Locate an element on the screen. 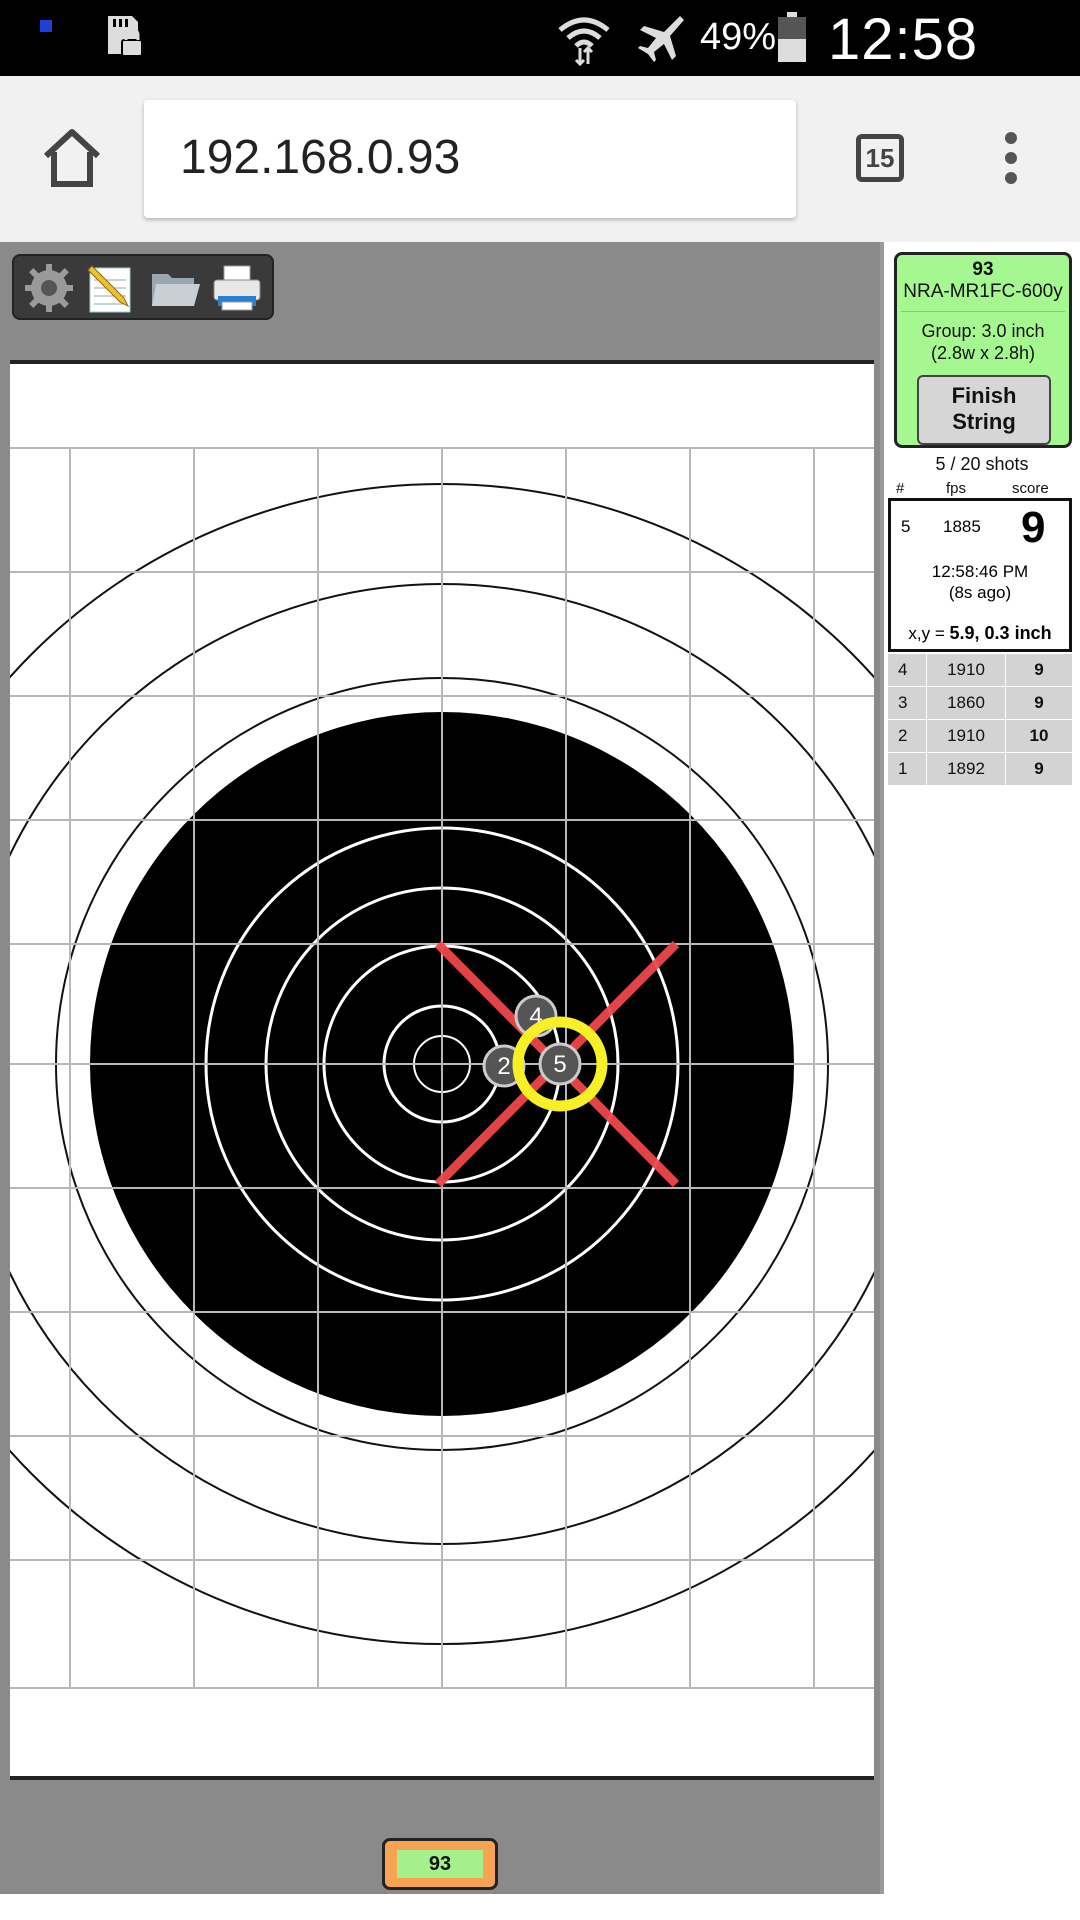 The width and height of the screenshot is (1080, 1920). target-type: NRA-MR1FC-600y is located at coordinates (983, 291).